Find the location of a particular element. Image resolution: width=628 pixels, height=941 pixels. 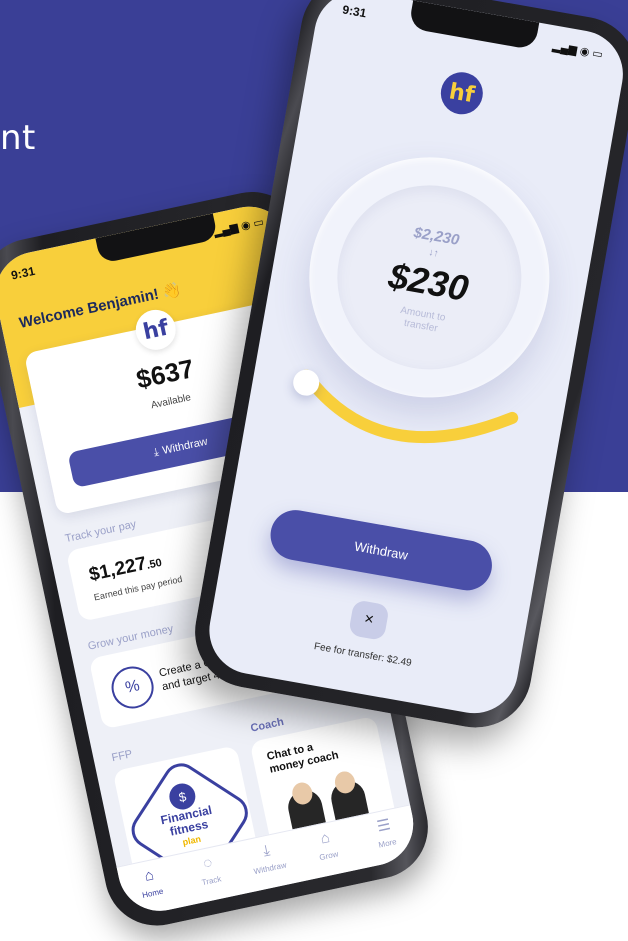

close-button: × is located at coordinates (369, 620).